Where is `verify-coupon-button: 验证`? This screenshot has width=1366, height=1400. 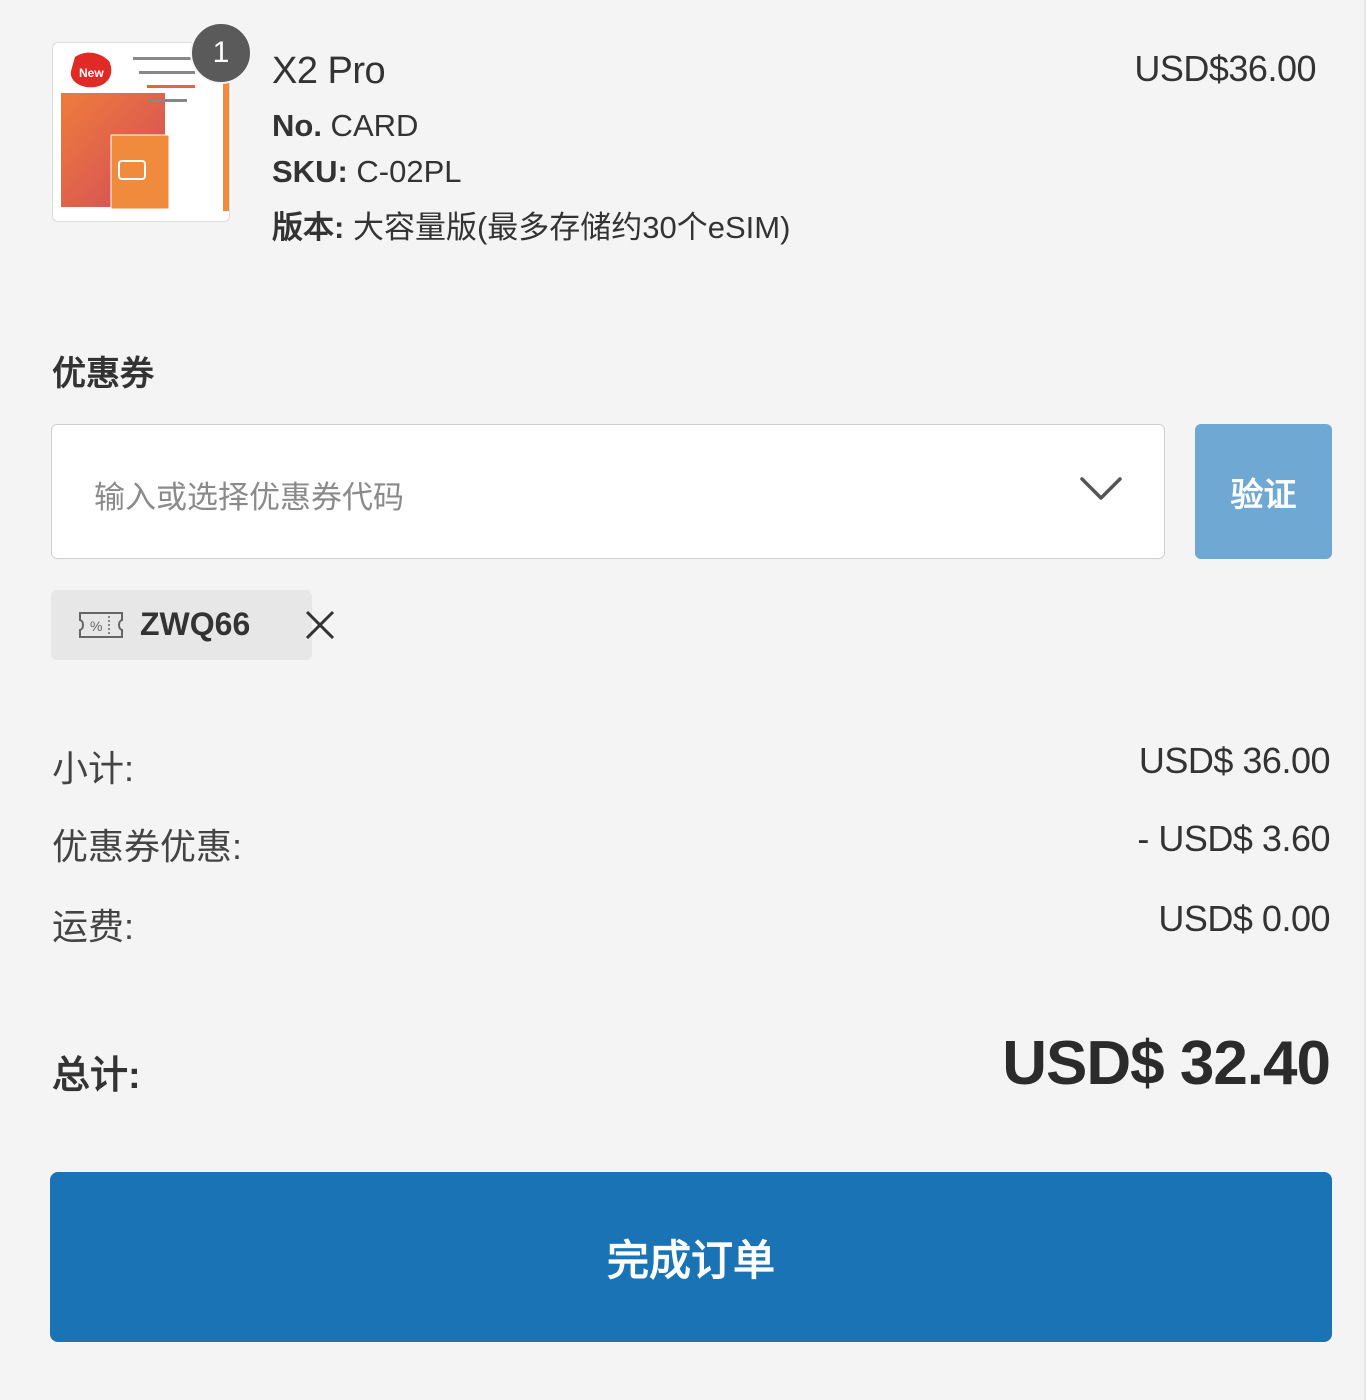
verify-coupon-button: 验证 is located at coordinates (1263, 491).